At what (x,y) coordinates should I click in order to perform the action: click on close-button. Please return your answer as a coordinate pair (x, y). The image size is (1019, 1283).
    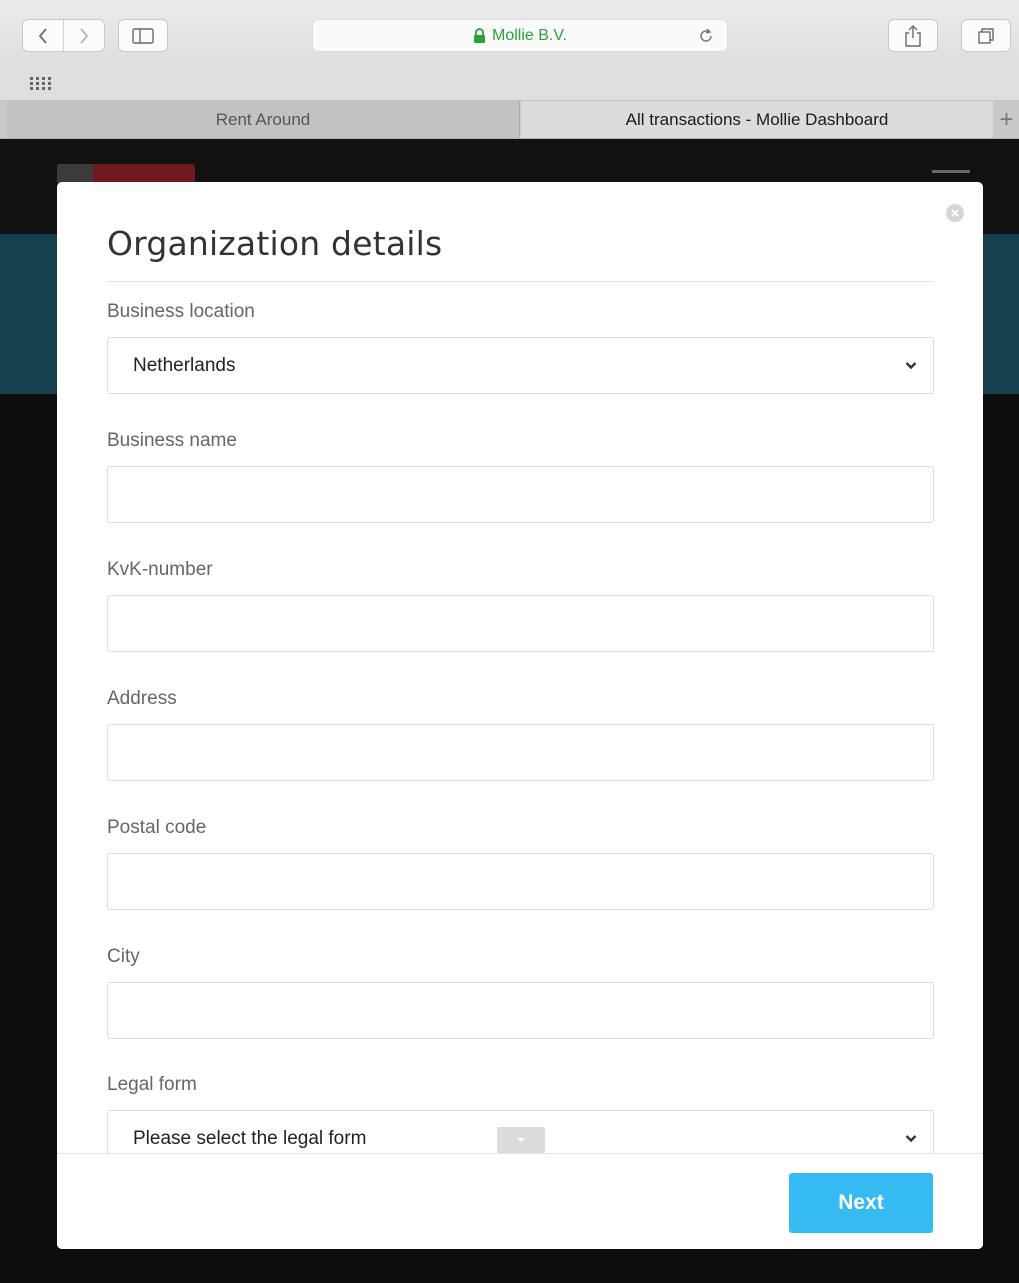
    Looking at the image, I should click on (955, 213).